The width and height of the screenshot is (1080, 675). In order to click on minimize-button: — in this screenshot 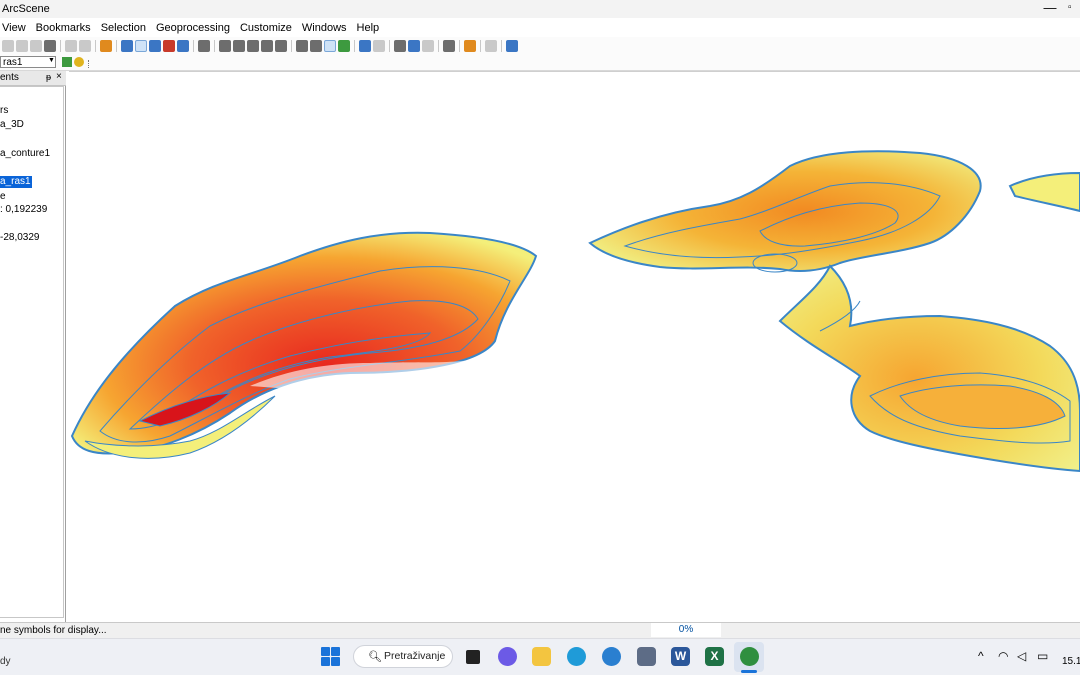, I will do `click(1050, 9)`.